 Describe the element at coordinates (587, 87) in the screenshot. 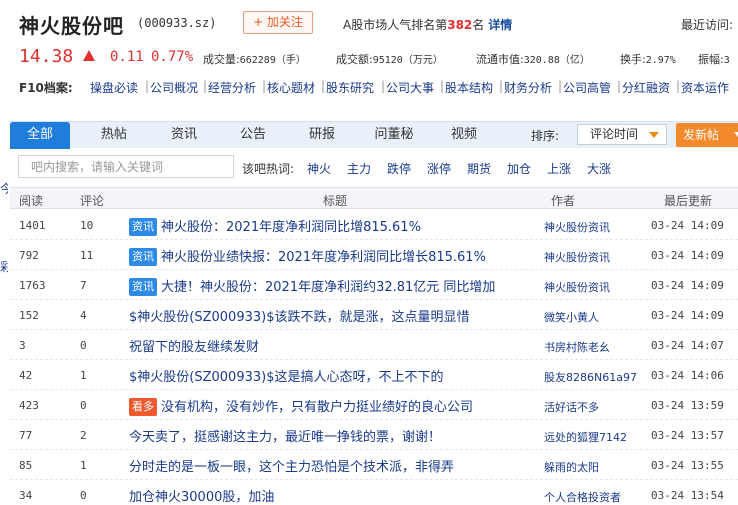

I see `f10-link: 公司高管` at that location.